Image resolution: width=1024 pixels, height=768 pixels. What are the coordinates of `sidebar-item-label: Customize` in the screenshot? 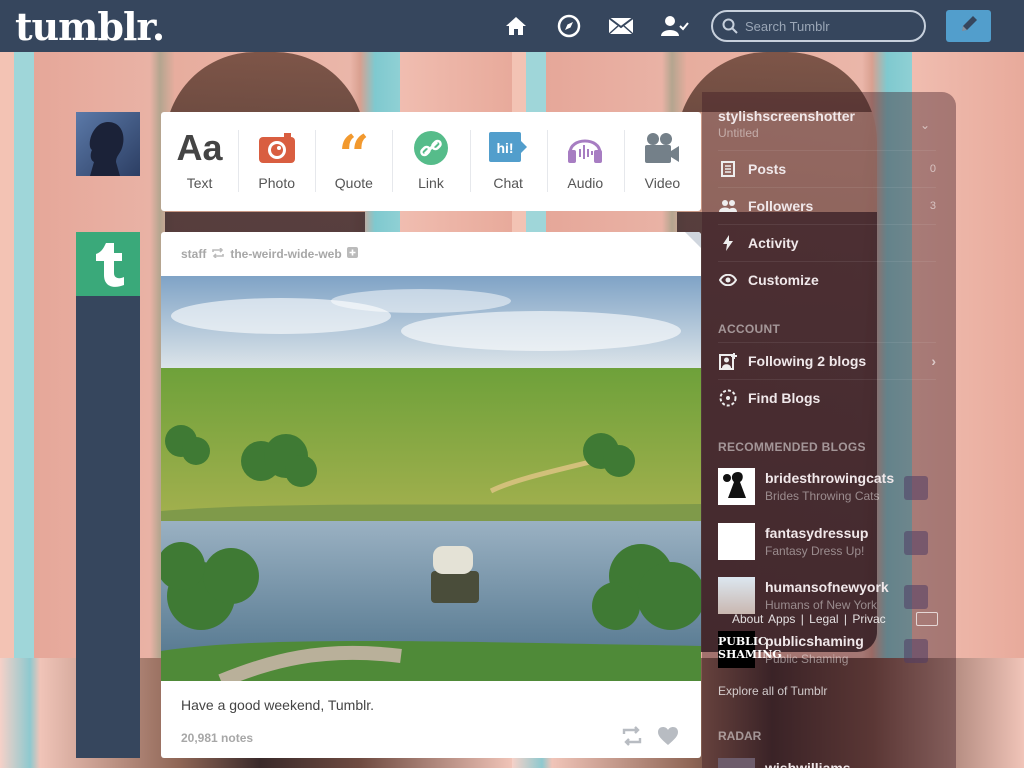 It's located at (783, 280).